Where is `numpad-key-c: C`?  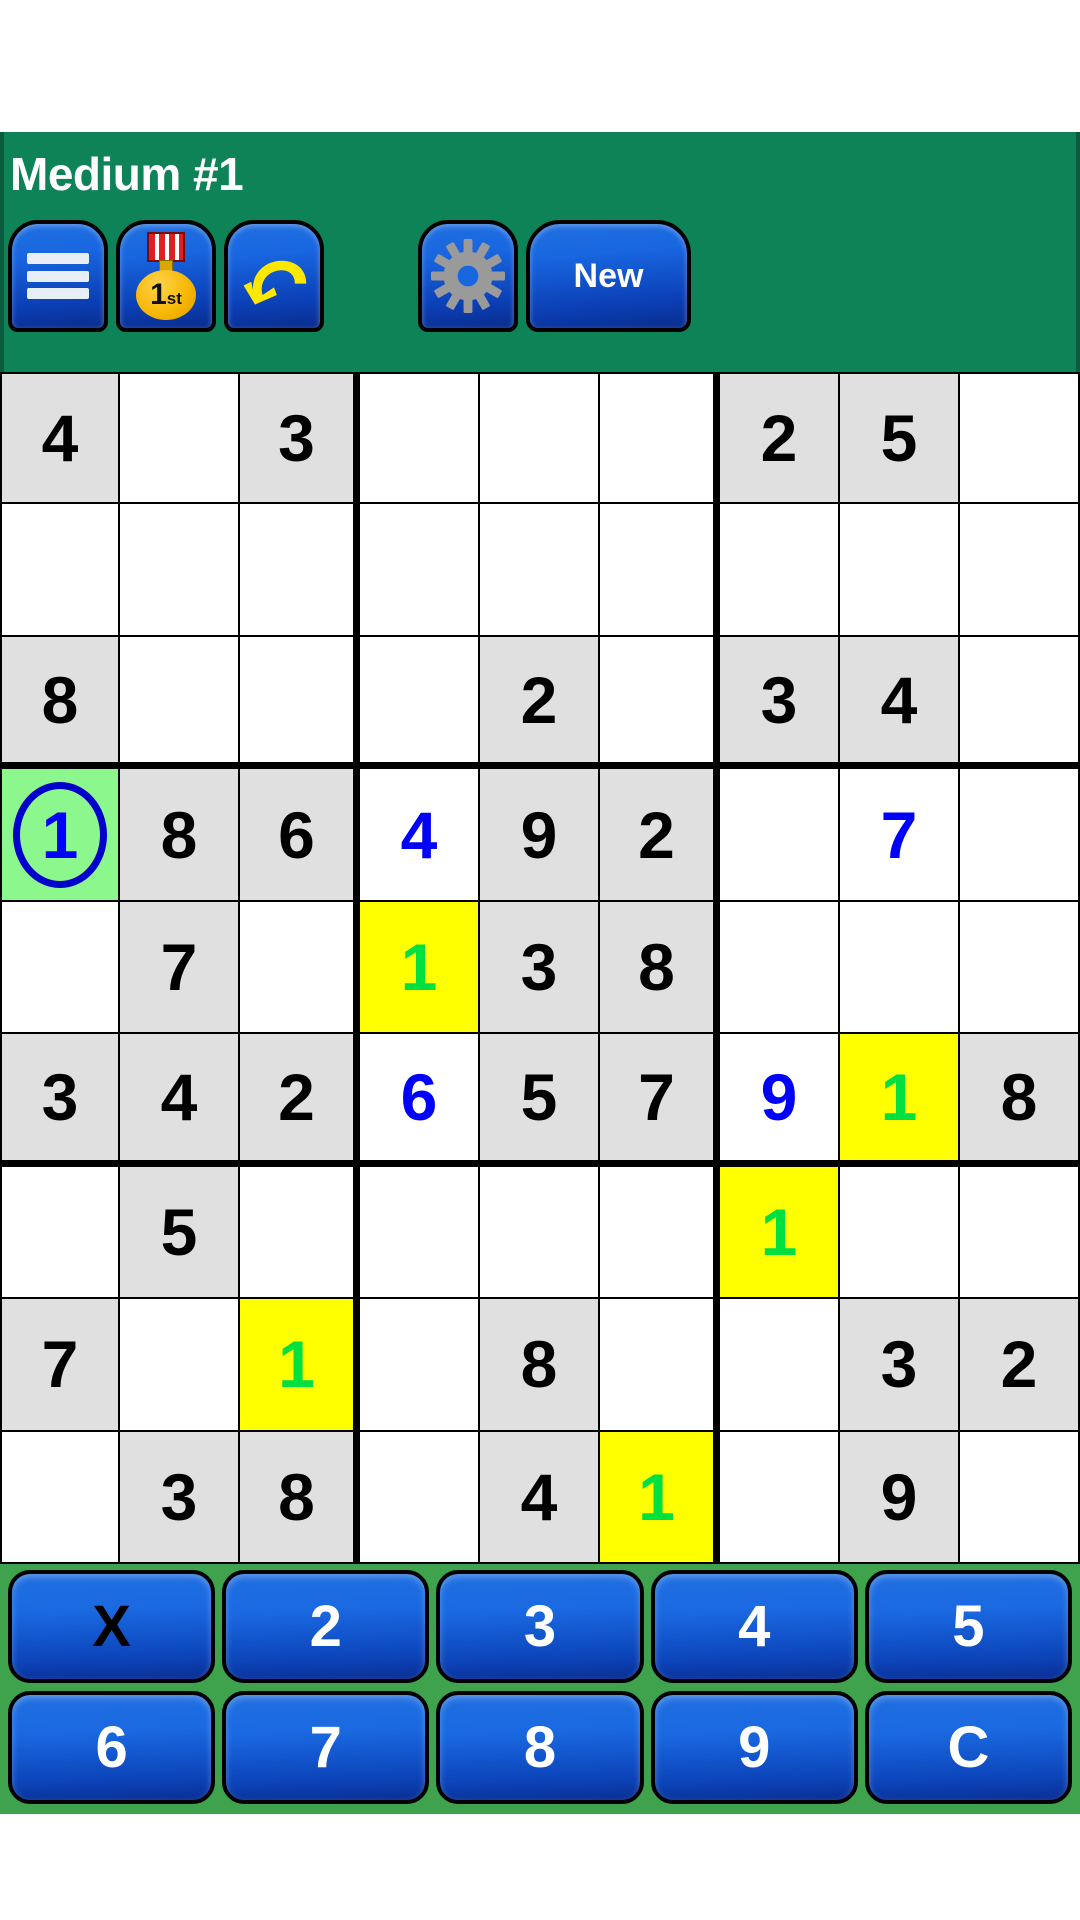
numpad-key-c: C is located at coordinates (968, 1747).